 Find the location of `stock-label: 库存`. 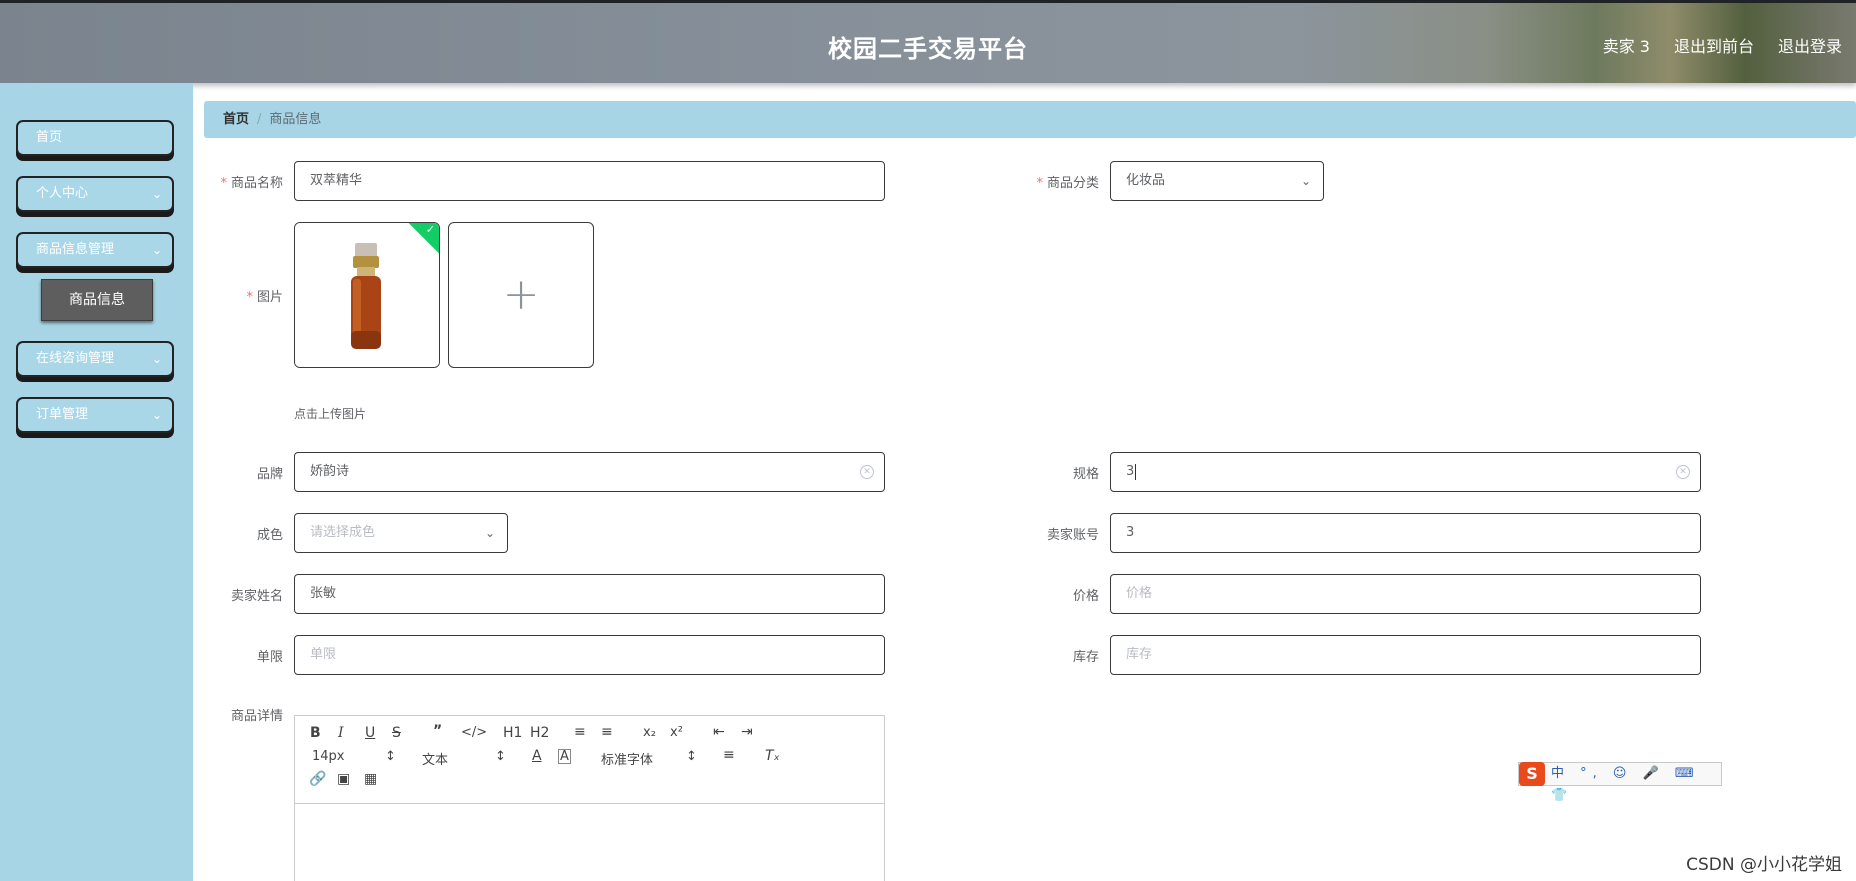

stock-label: 库存 is located at coordinates (1085, 657).